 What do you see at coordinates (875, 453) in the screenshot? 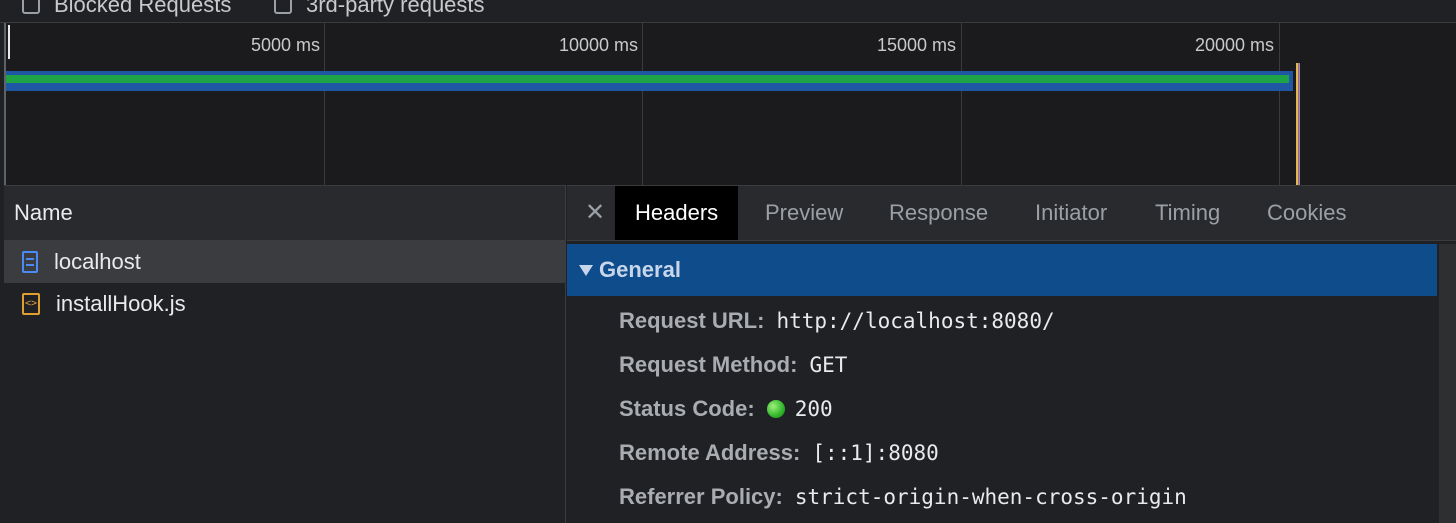
I see `field-value: [::1]:8080` at bounding box center [875, 453].